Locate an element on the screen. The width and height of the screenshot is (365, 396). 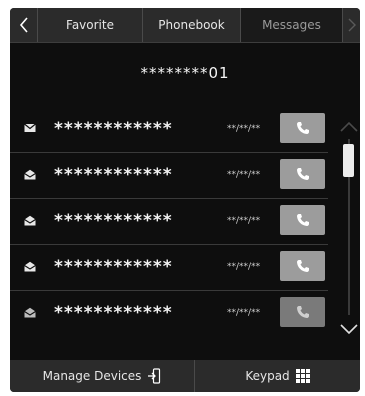
scroll-down-button is located at coordinates (349, 329).